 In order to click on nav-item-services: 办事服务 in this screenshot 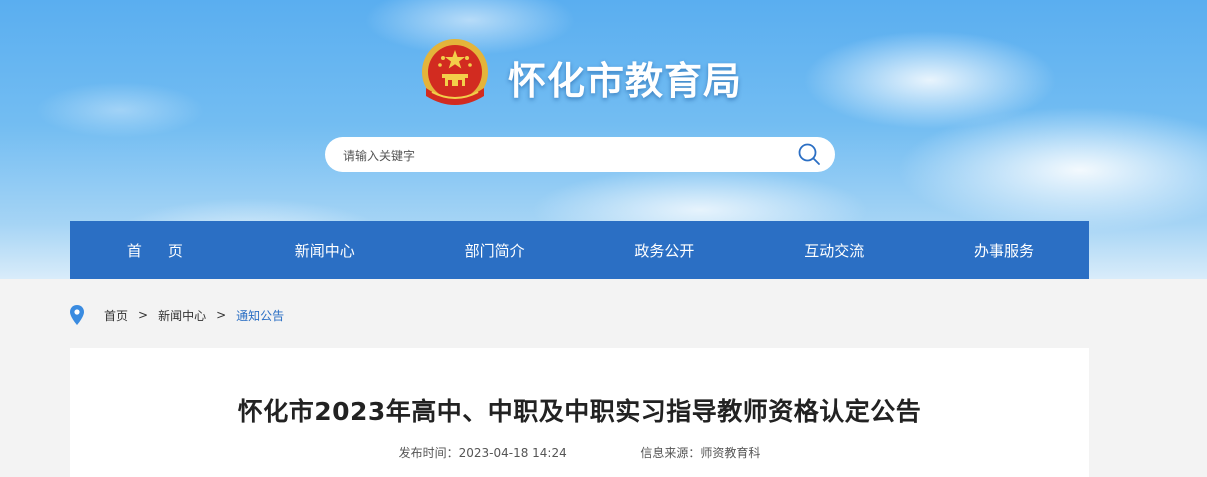, I will do `click(1004, 250)`.